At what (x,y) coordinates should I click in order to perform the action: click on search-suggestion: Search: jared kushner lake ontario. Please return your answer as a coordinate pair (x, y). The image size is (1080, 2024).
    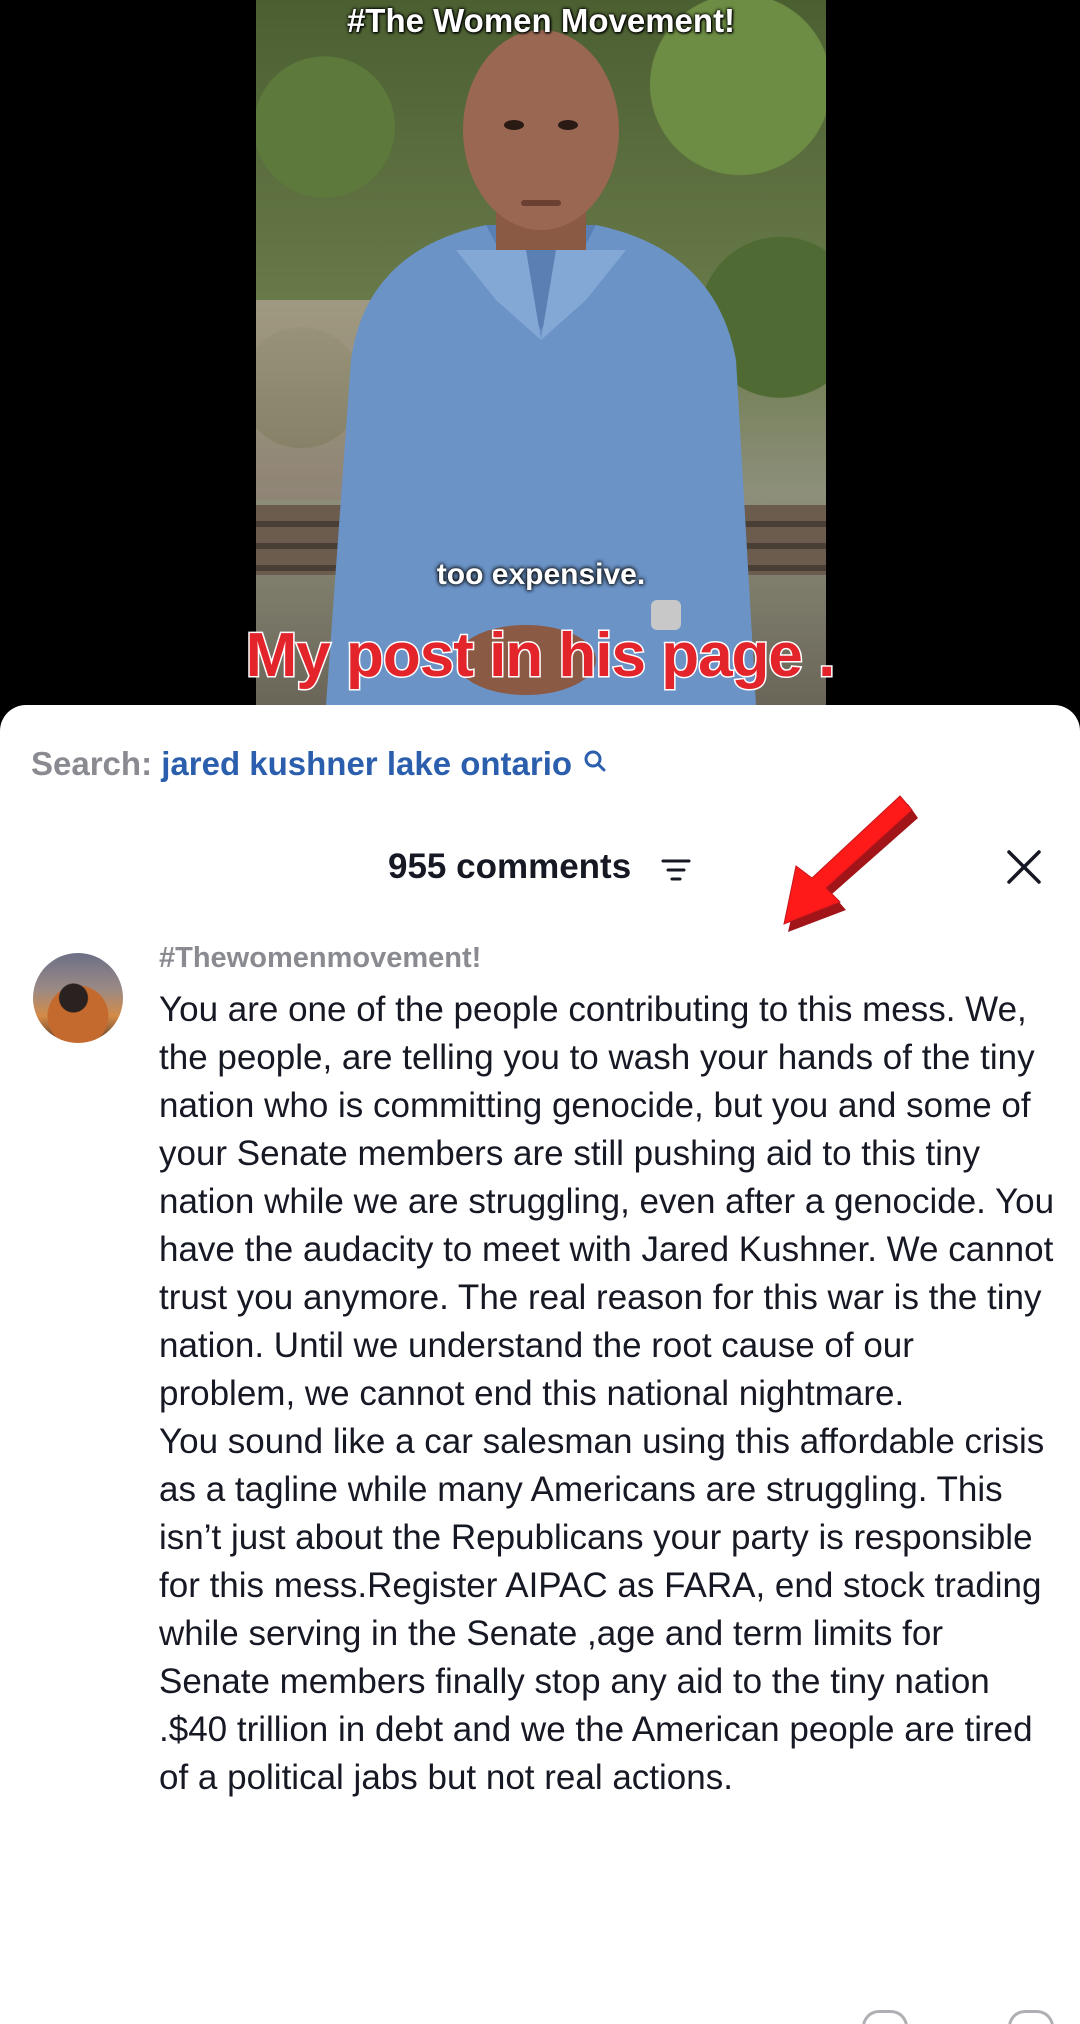
    Looking at the image, I should click on (319, 764).